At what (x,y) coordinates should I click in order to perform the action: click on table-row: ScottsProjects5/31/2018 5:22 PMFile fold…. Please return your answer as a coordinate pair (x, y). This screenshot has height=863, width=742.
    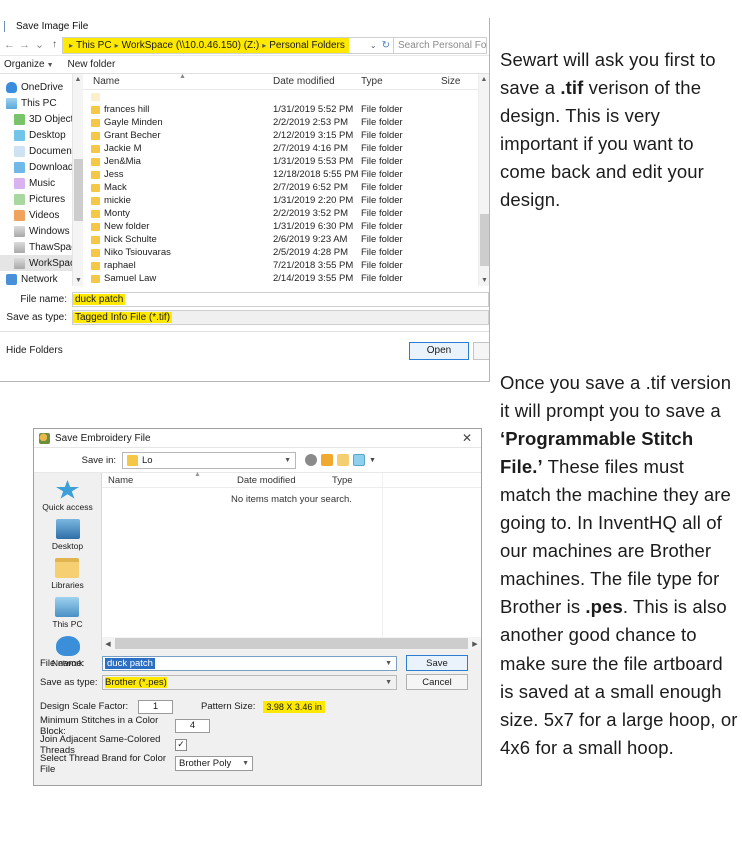
    Looking at the image, I should click on (286, 285).